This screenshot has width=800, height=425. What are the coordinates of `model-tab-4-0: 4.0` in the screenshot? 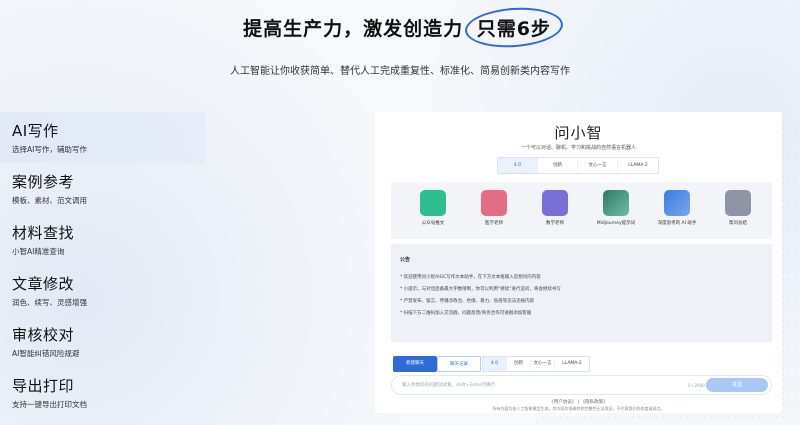 It's located at (518, 165).